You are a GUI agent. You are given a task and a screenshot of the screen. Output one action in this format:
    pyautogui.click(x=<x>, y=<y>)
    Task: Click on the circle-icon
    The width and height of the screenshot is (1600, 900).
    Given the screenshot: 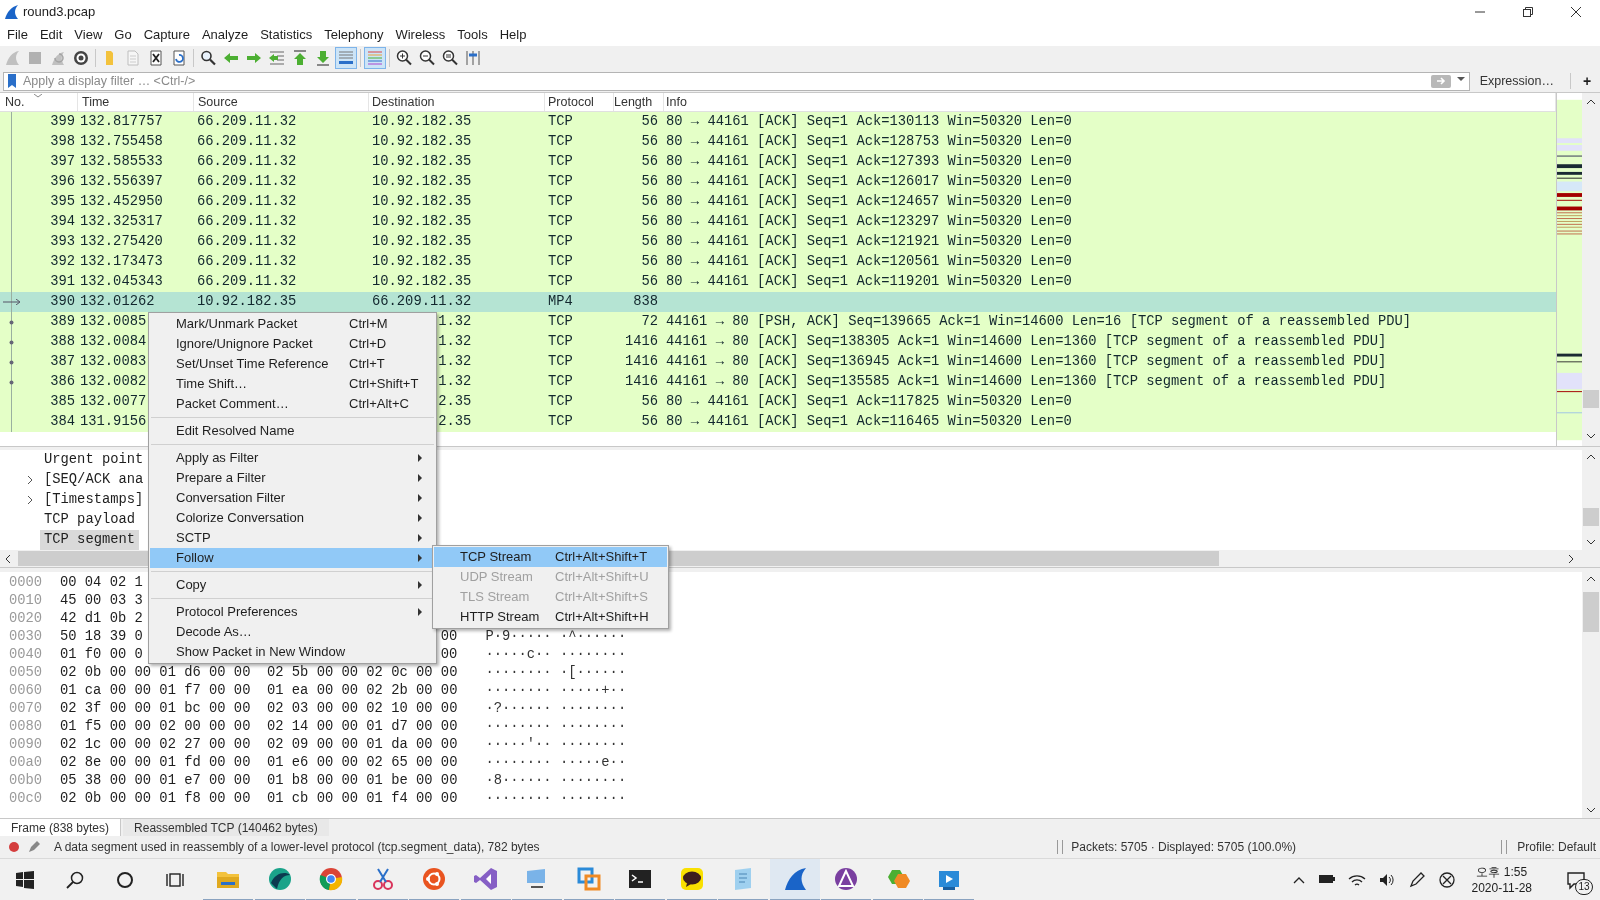 What is the action you would take?
    pyautogui.click(x=125, y=879)
    